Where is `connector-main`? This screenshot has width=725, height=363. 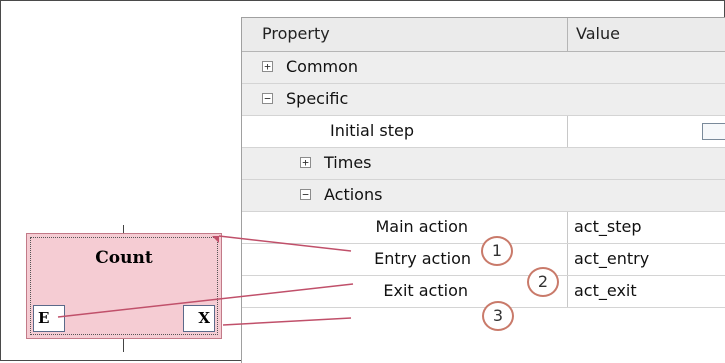 connector-main is located at coordinates (285, 243).